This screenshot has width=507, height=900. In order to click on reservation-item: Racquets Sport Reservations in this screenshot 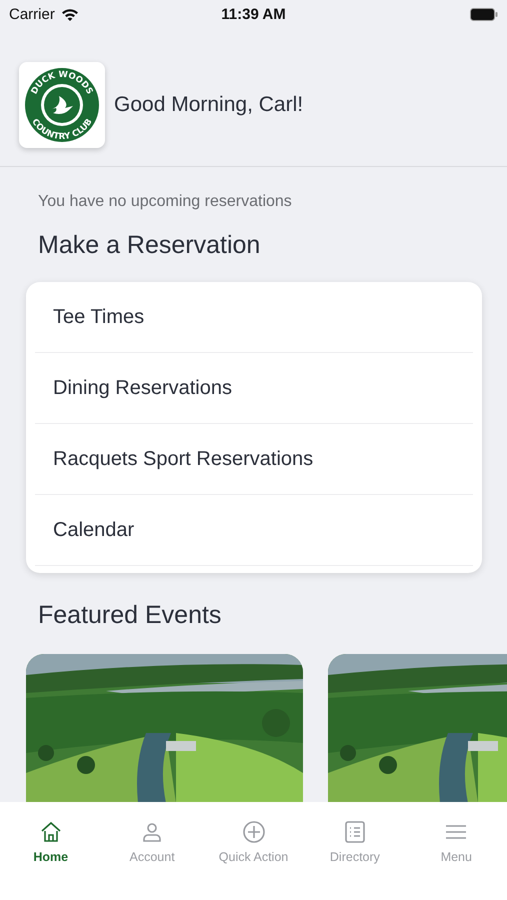, I will do `click(254, 459)`.